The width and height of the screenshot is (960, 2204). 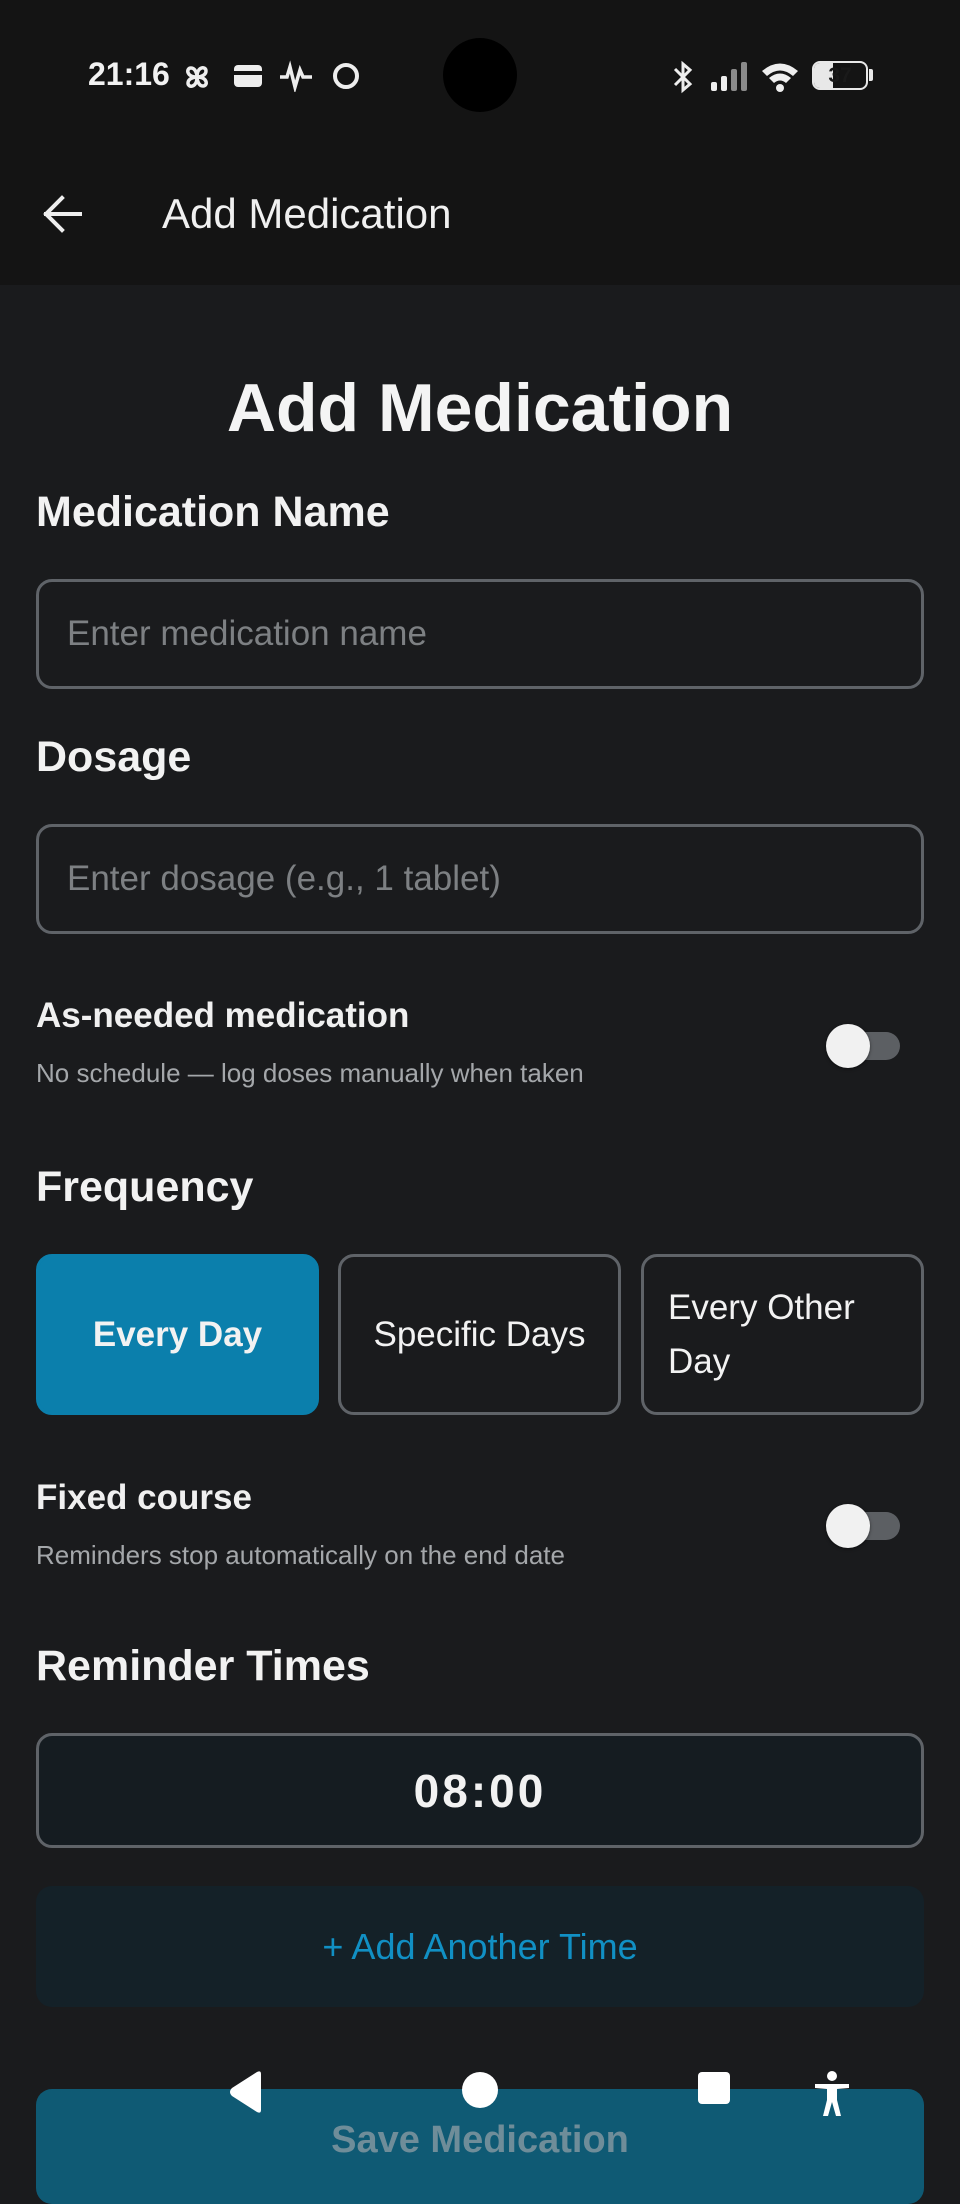 What do you see at coordinates (782, 1334) in the screenshot?
I see `frequency-option-every-other-day: Every Other Day` at bounding box center [782, 1334].